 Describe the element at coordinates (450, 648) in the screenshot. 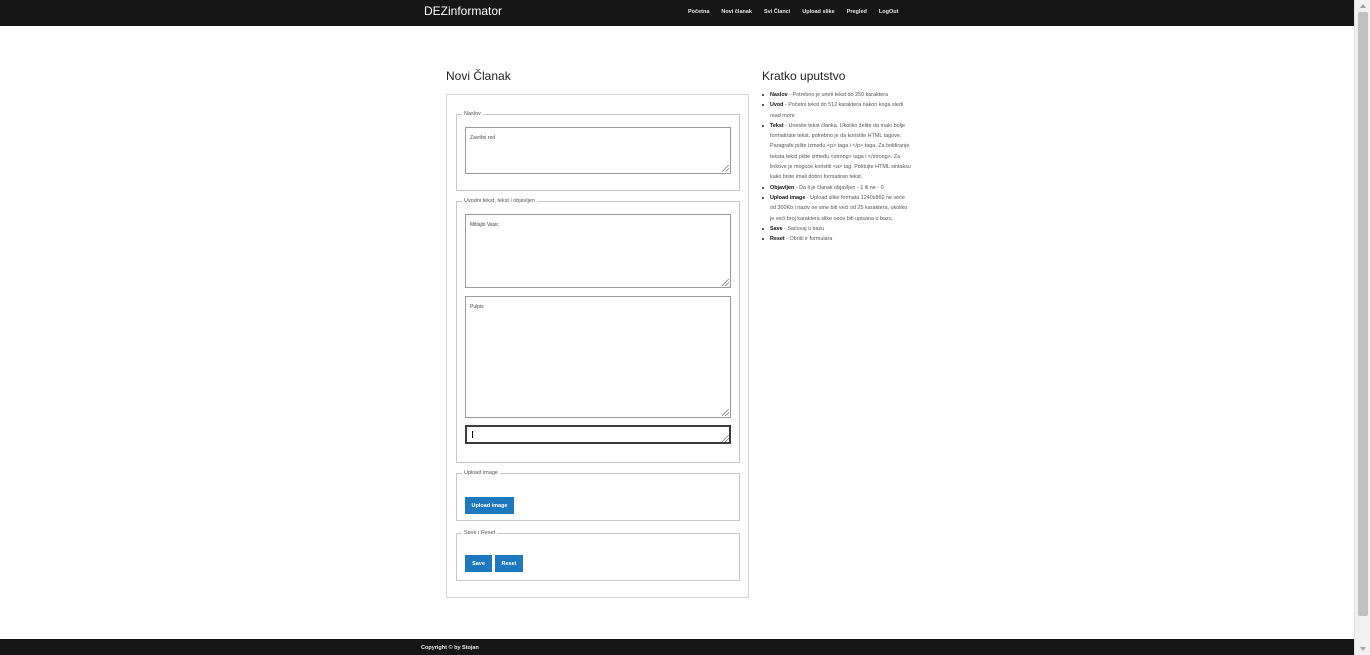

I see `footer-copyright: Copyright © by Stojan` at that location.